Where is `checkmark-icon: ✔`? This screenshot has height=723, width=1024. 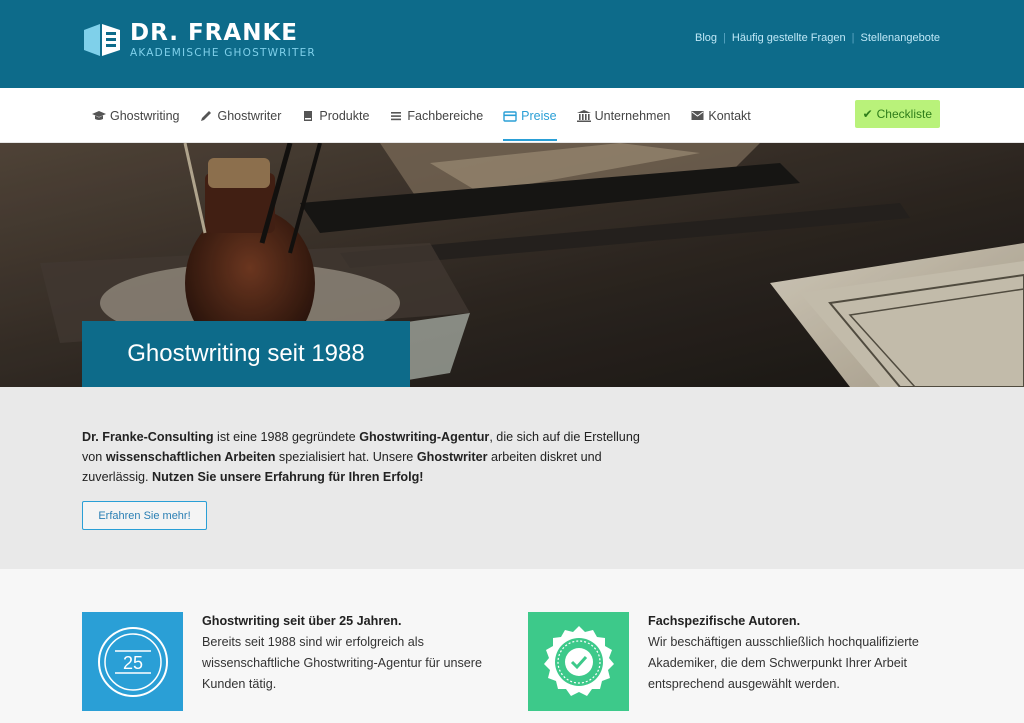
checkmark-icon: ✔ is located at coordinates (867, 114).